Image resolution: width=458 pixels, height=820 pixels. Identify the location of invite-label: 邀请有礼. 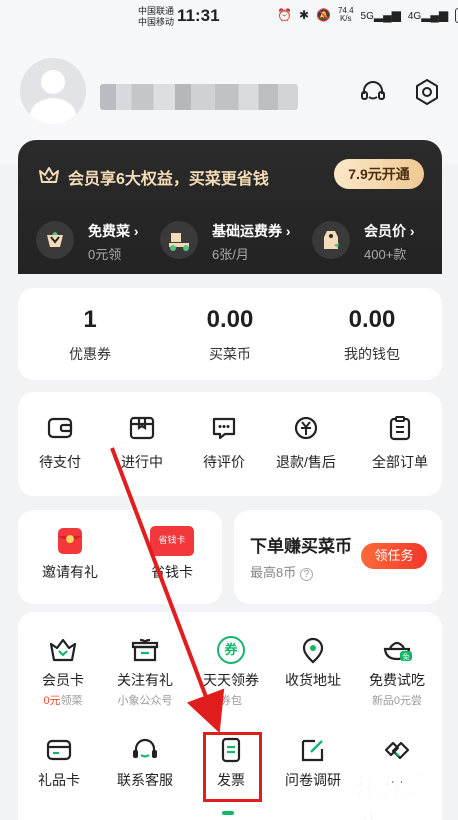
(70, 572).